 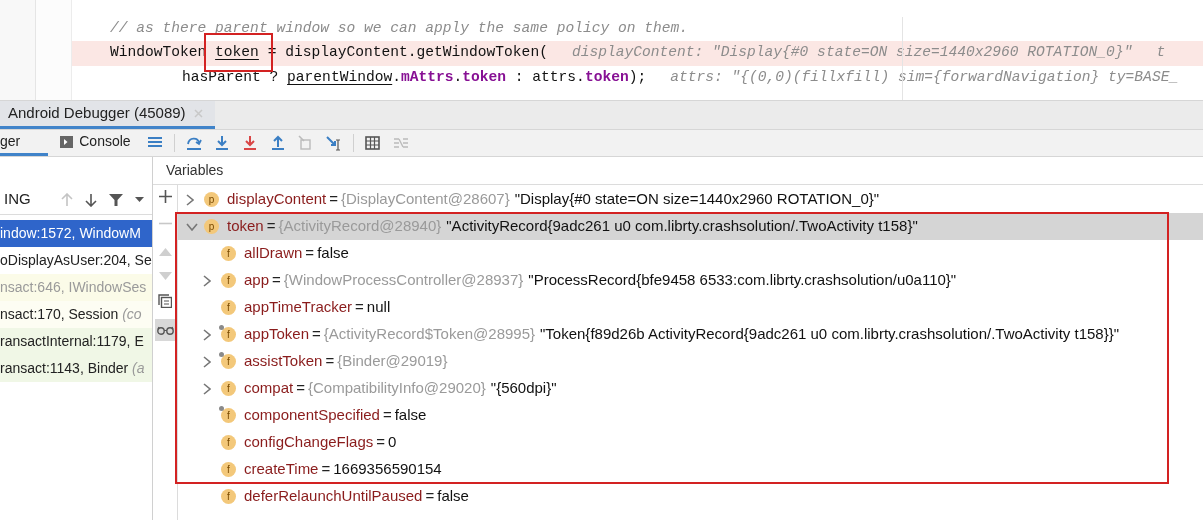 What do you see at coordinates (429, 334) in the screenshot?
I see `variable-type: {ActivityRecord$Token@28995}` at bounding box center [429, 334].